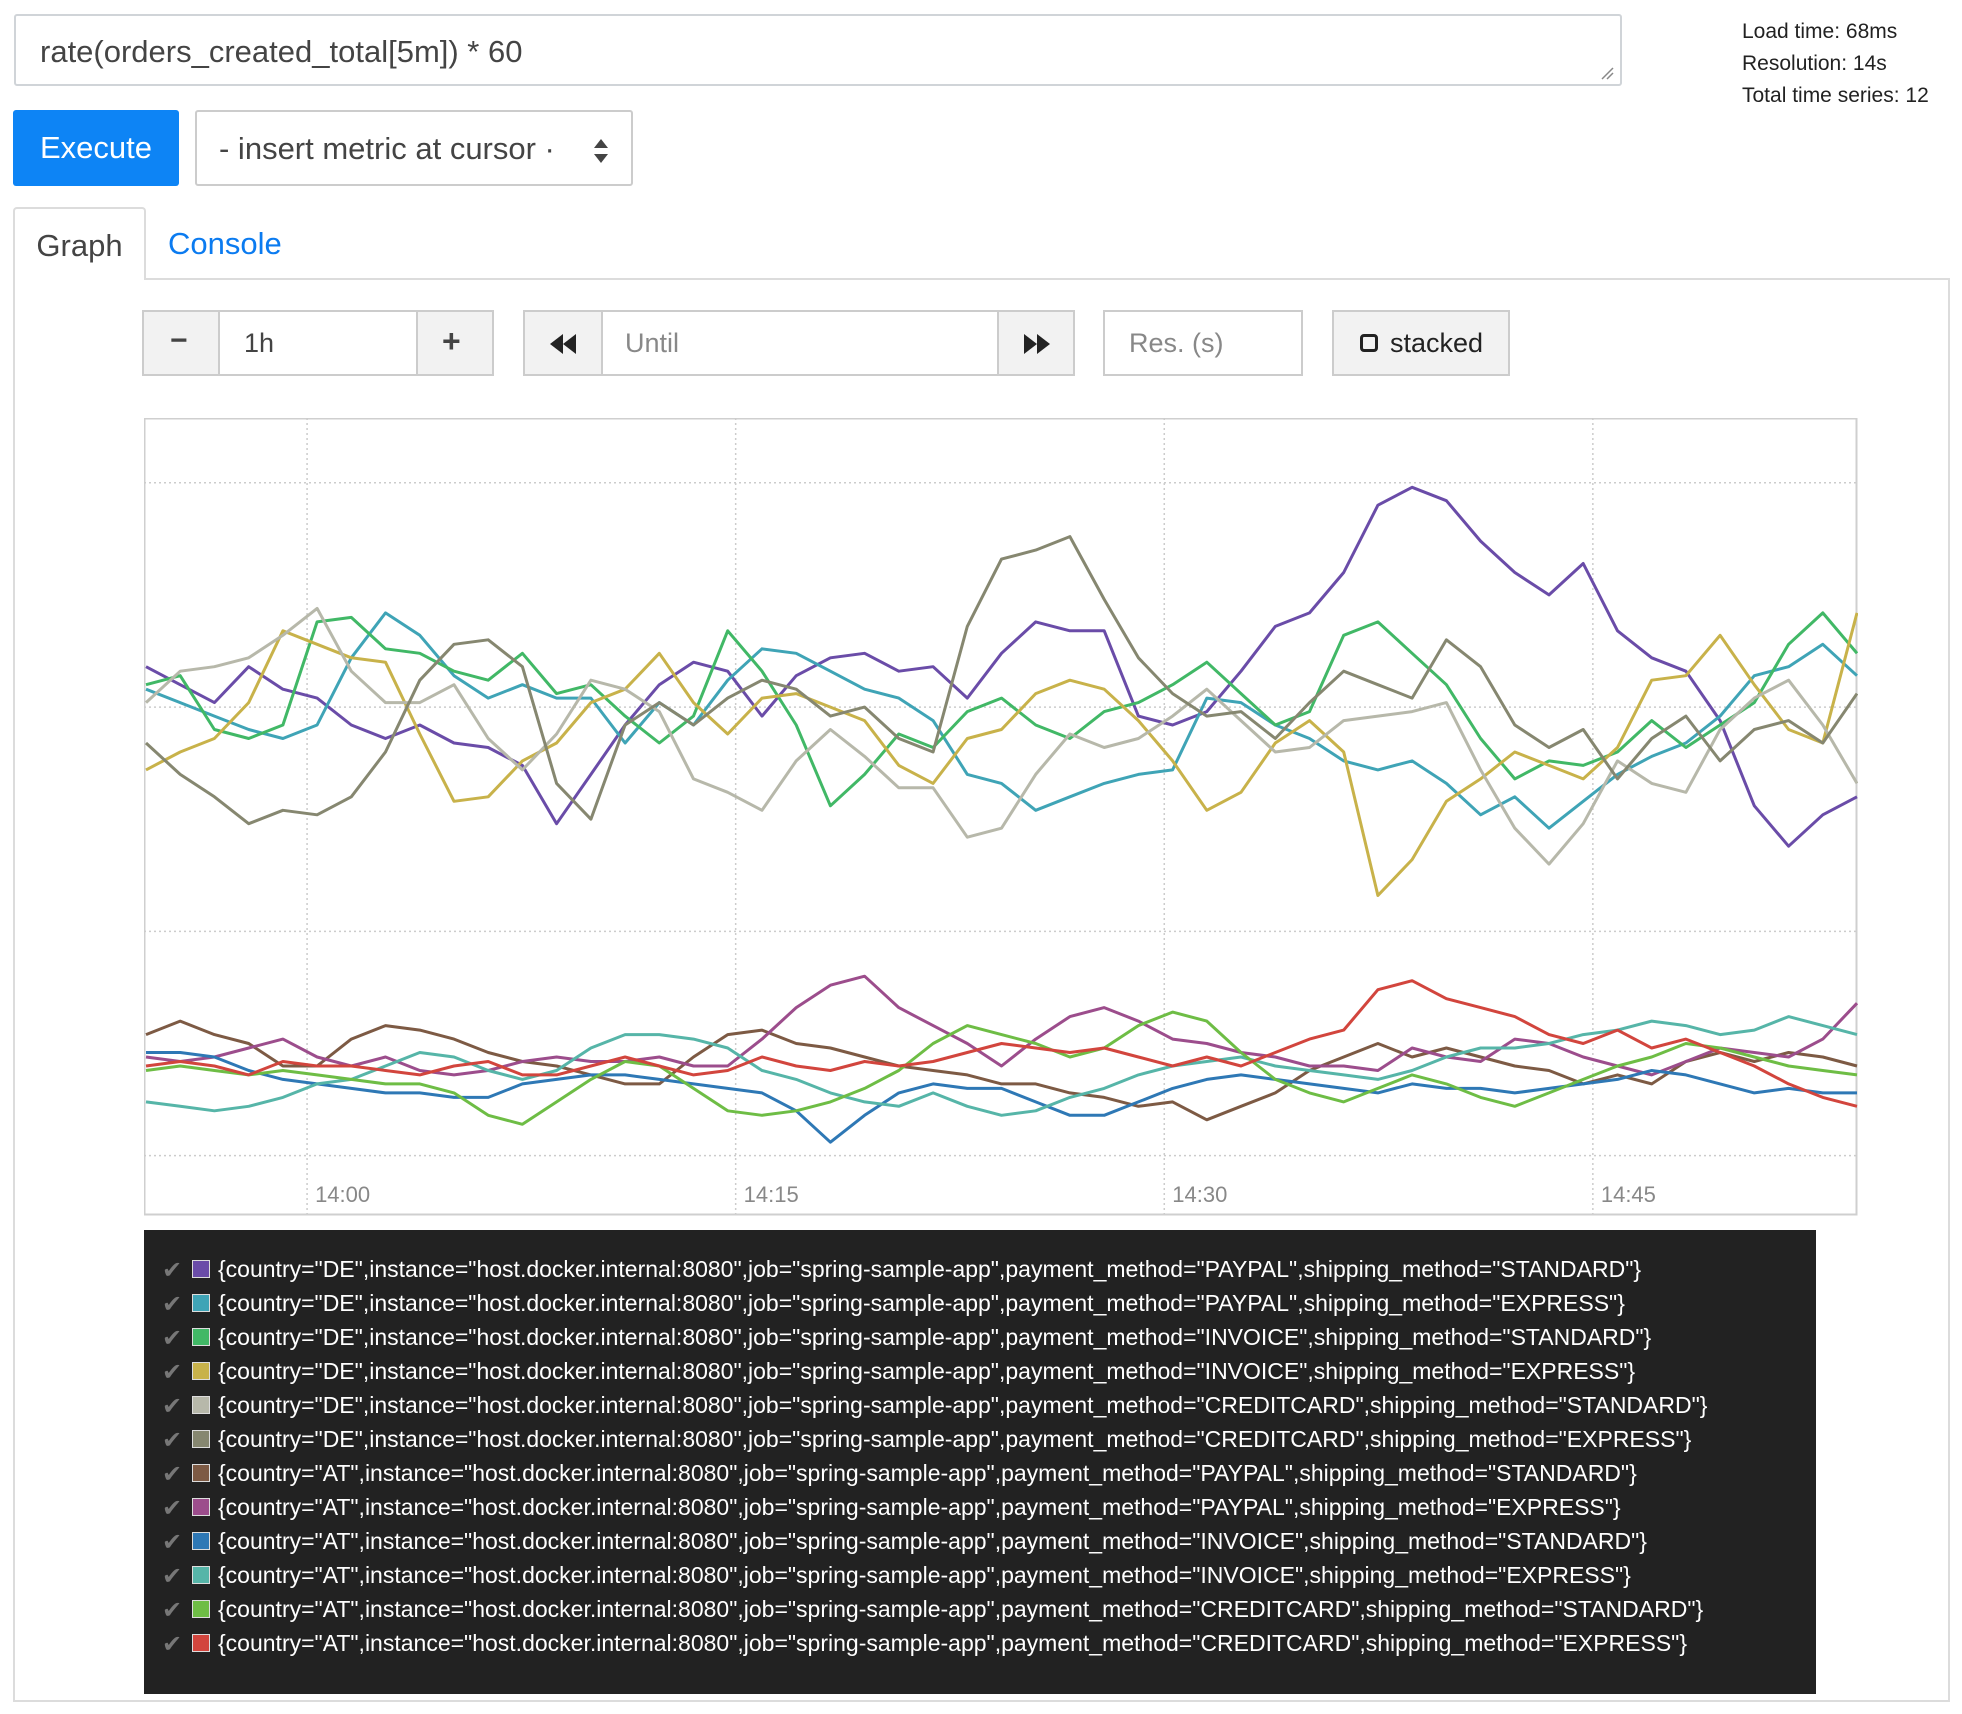 This screenshot has height=1714, width=1962. I want to click on fast-forward-icon, so click(1037, 344).